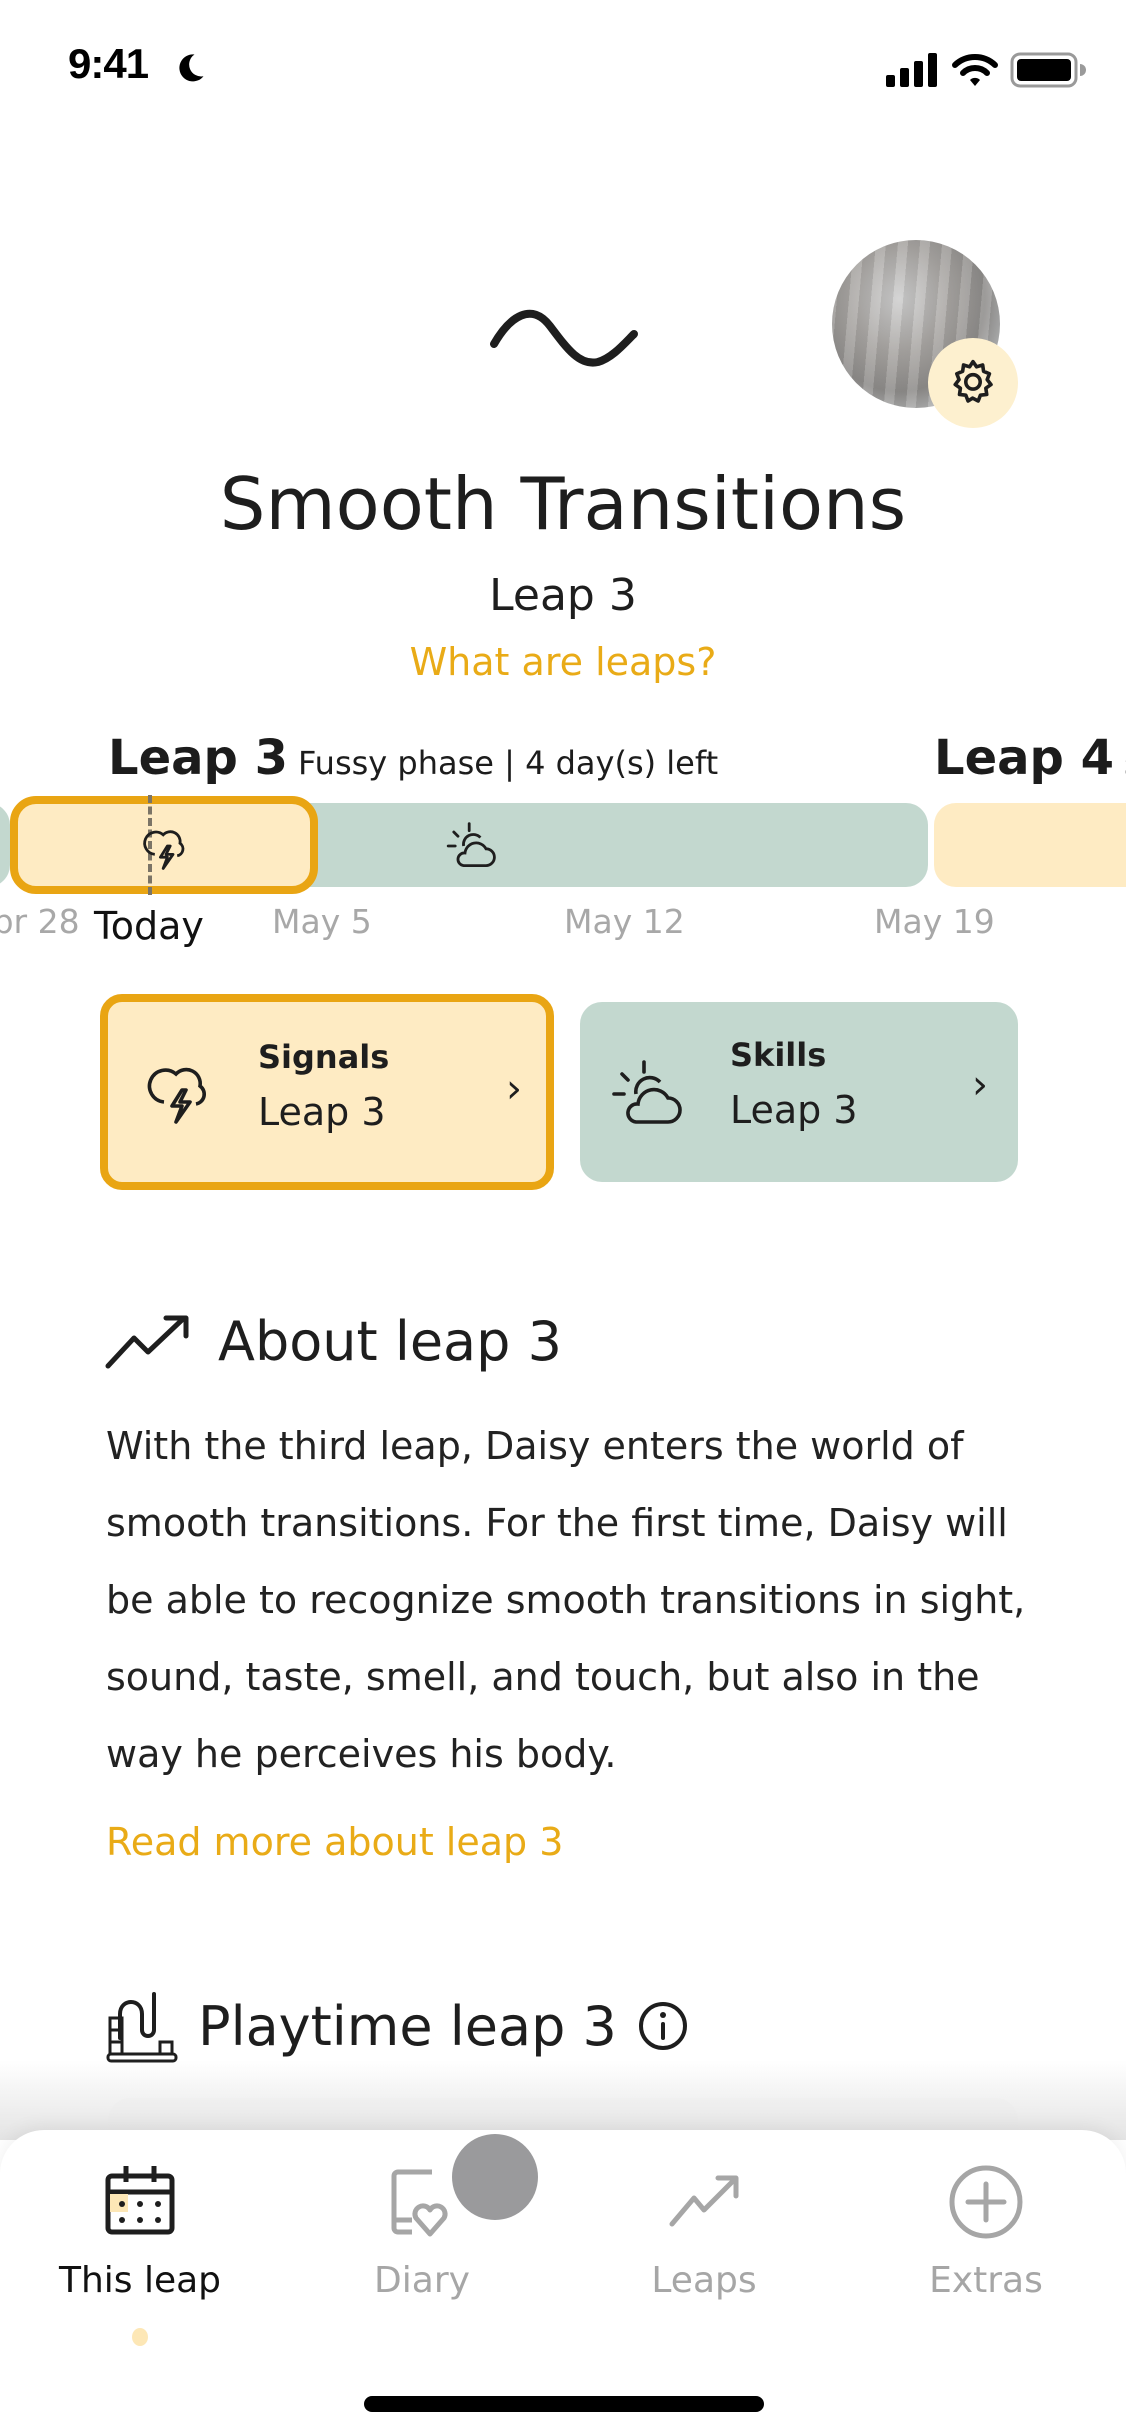  I want to click on settings-button, so click(973, 383).